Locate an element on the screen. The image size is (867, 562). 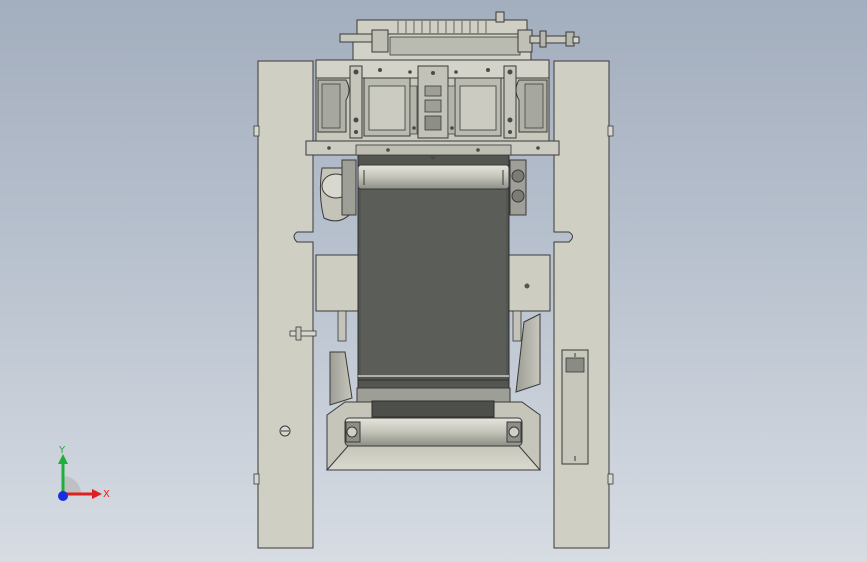
x-arrowhead is located at coordinates (97, 494).